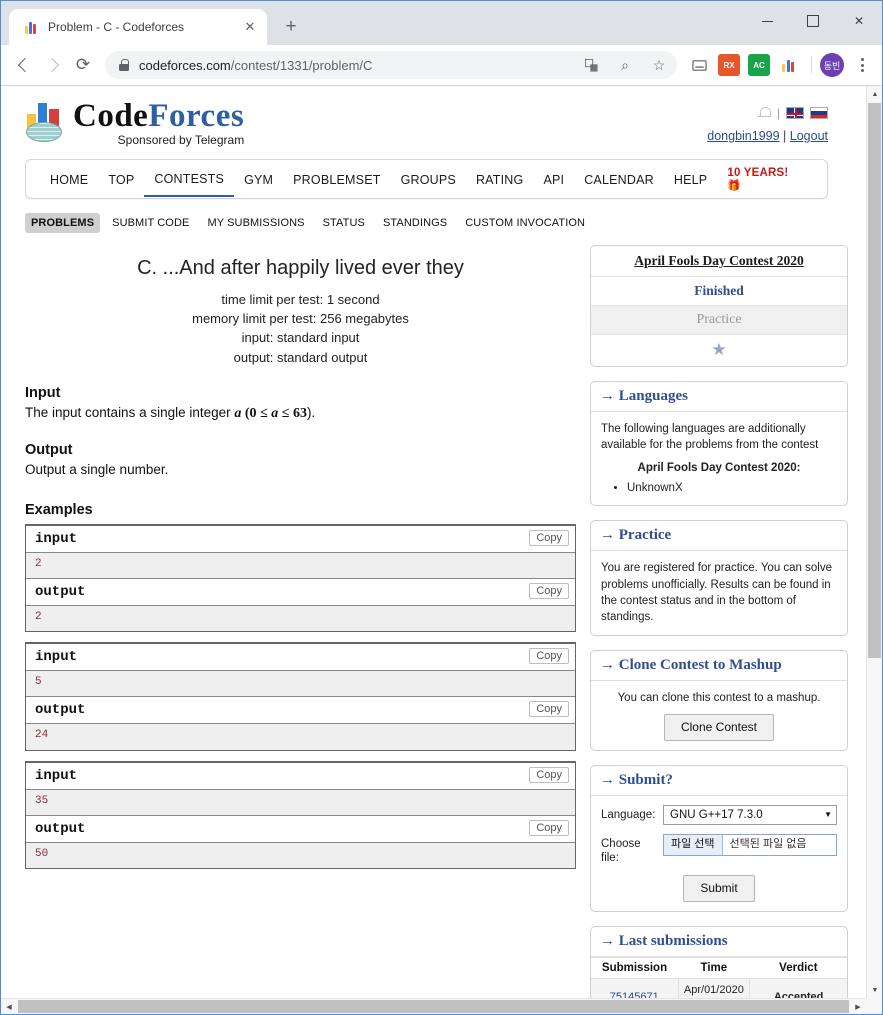 Image resolution: width=883 pixels, height=1015 pixels. Describe the element at coordinates (500, 179) in the screenshot. I see `nav-item-rating: RATING` at that location.